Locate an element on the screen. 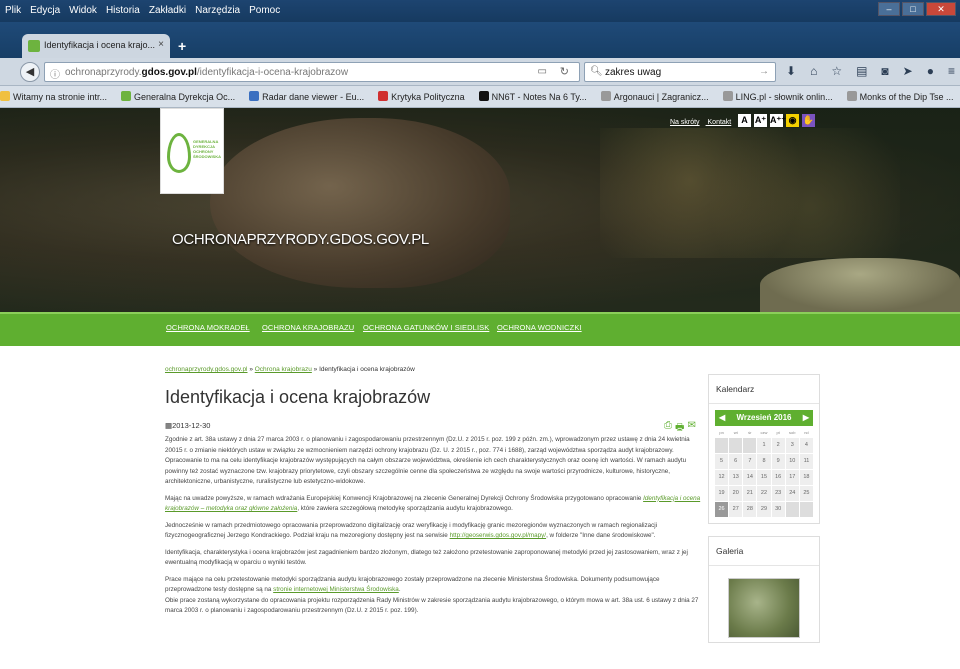 The image size is (960, 669). calendar-day: 7 is located at coordinates (750, 461).